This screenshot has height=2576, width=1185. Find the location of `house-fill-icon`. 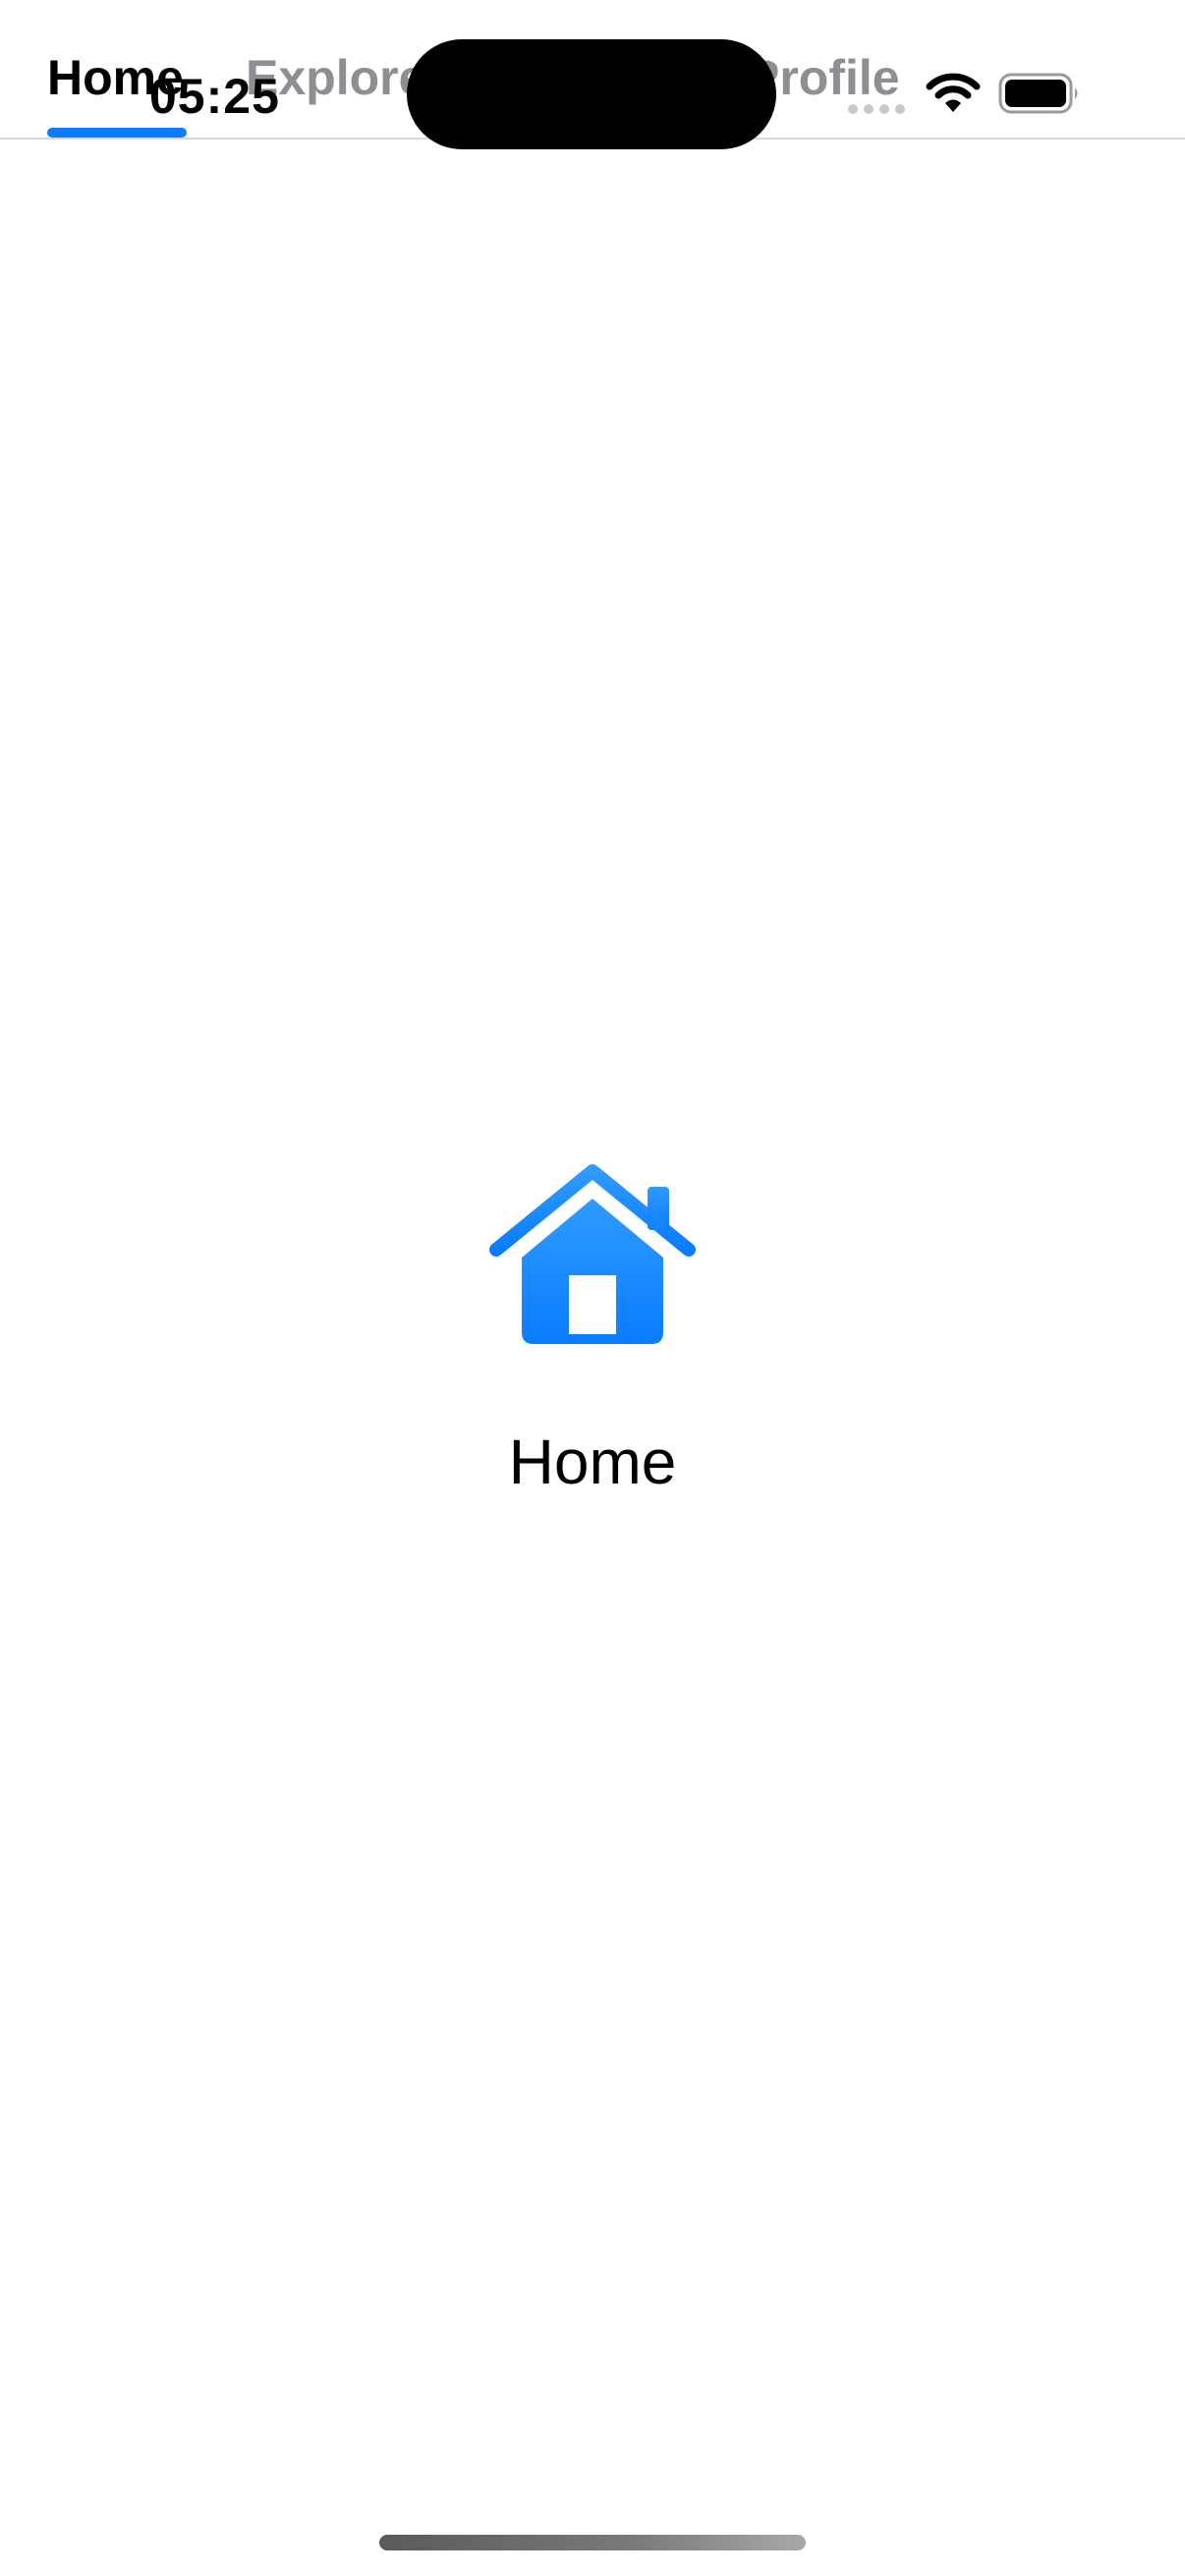

house-fill-icon is located at coordinates (592, 1254).